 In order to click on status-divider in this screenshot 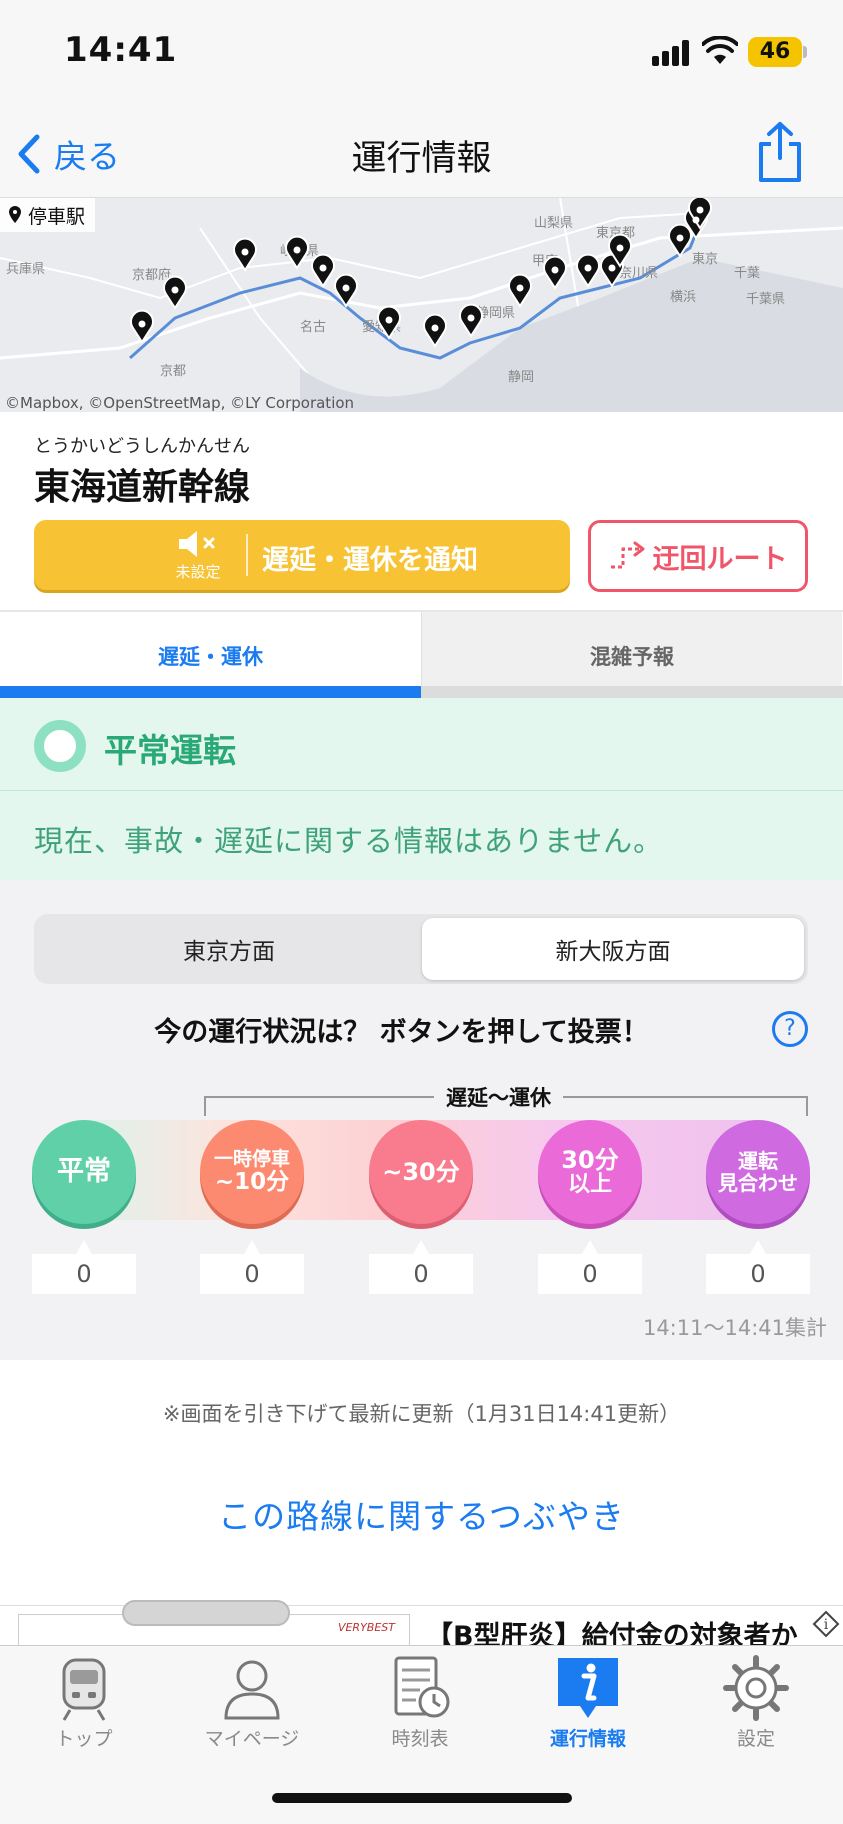, I will do `click(421, 790)`.